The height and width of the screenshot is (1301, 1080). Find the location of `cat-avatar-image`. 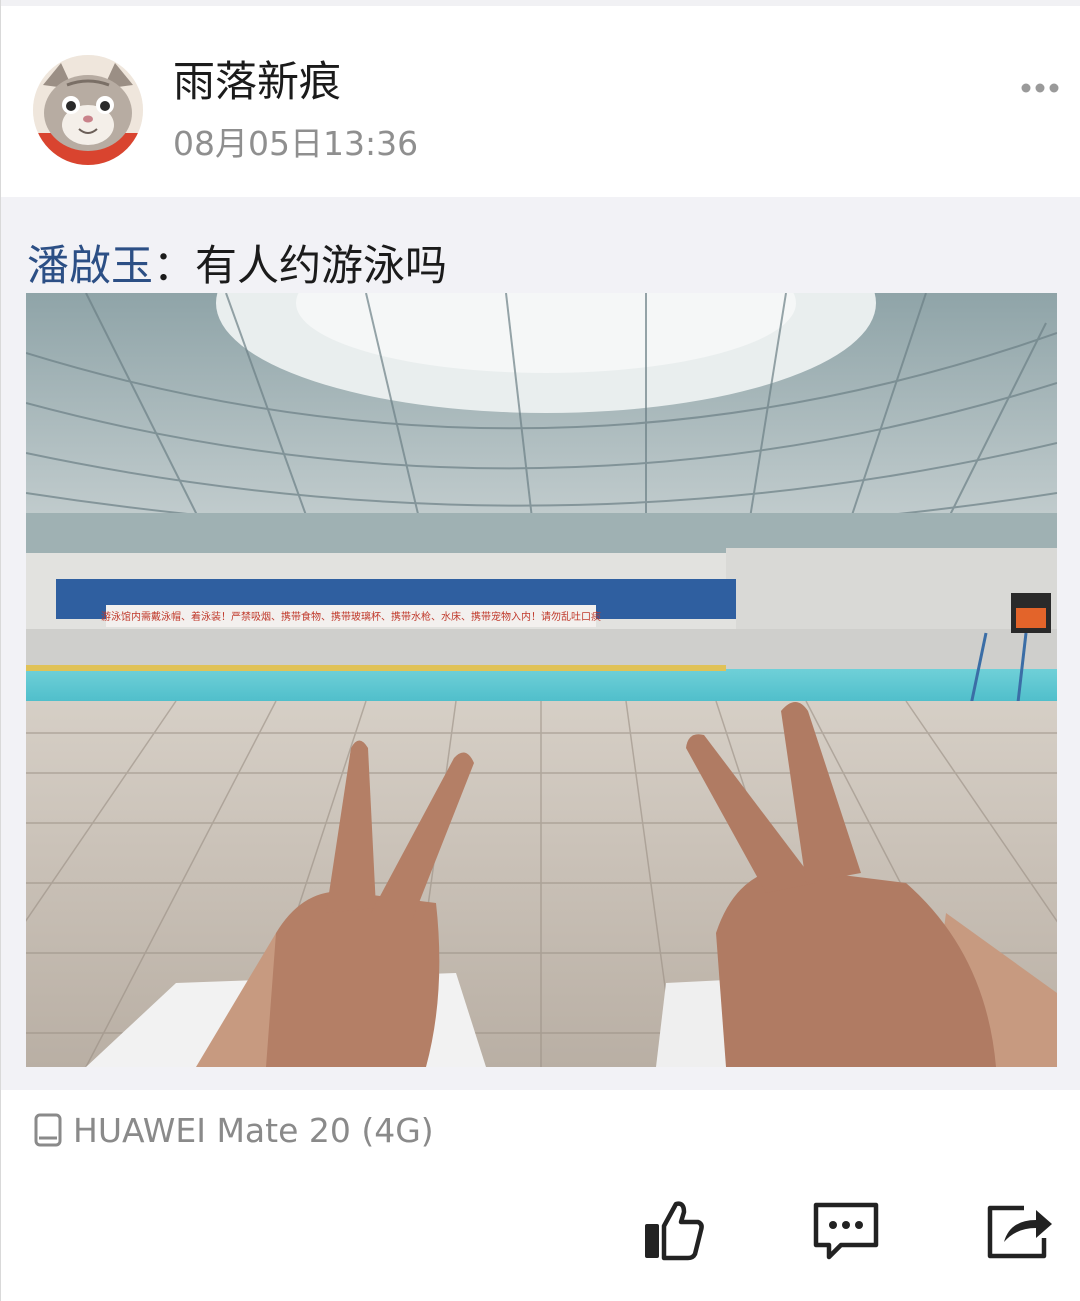

cat-avatar-image is located at coordinates (88, 110).